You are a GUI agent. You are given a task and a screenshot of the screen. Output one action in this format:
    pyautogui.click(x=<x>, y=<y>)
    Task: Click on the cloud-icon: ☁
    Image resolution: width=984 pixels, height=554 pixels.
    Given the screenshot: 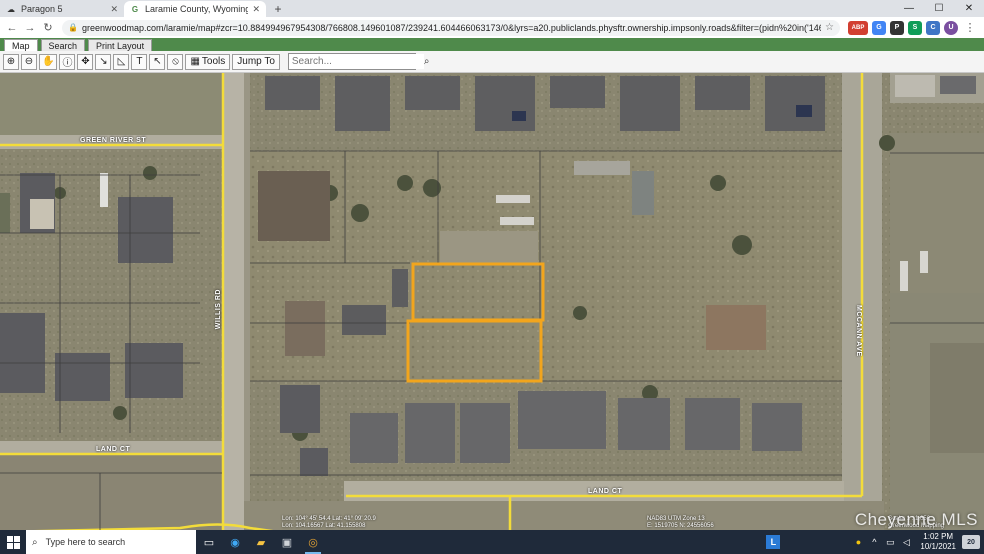 What is the action you would take?
    pyautogui.click(x=11, y=9)
    